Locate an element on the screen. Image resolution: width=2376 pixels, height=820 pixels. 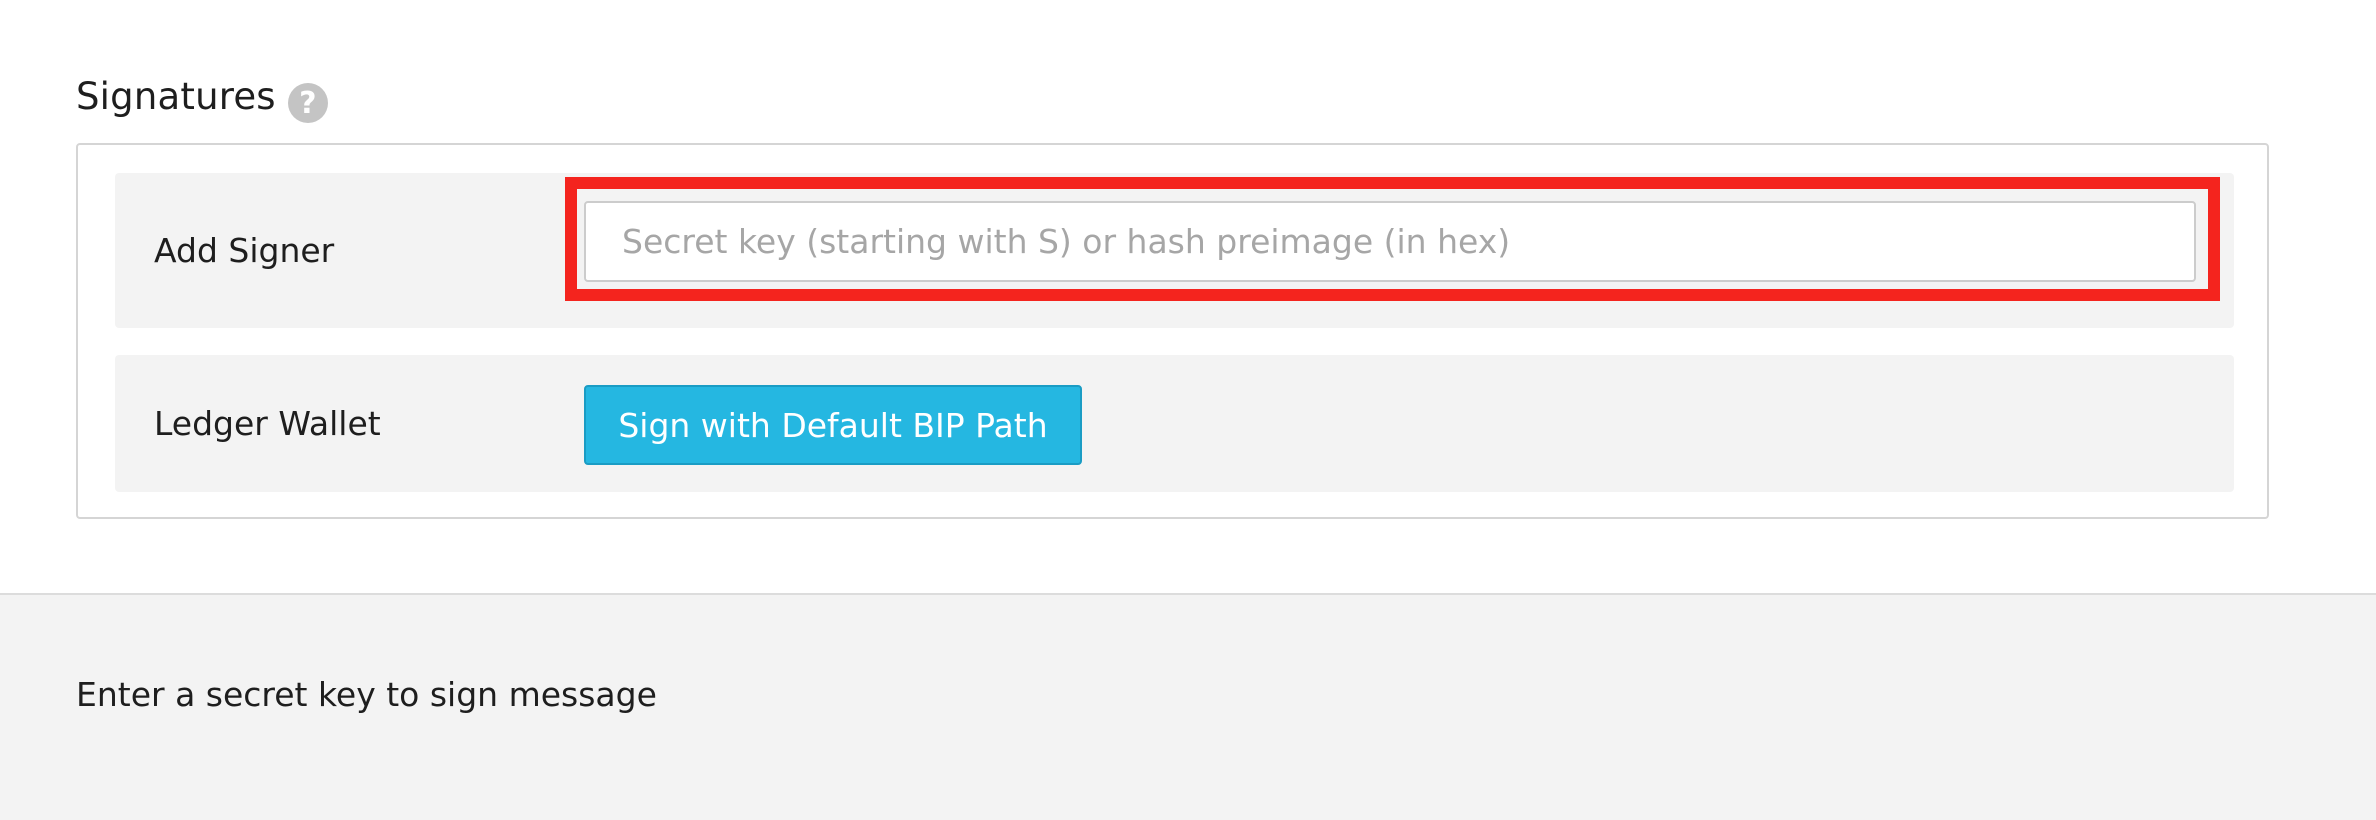
sign-with-default-bip-path-button: Sign with Default BIP Path is located at coordinates (833, 425).